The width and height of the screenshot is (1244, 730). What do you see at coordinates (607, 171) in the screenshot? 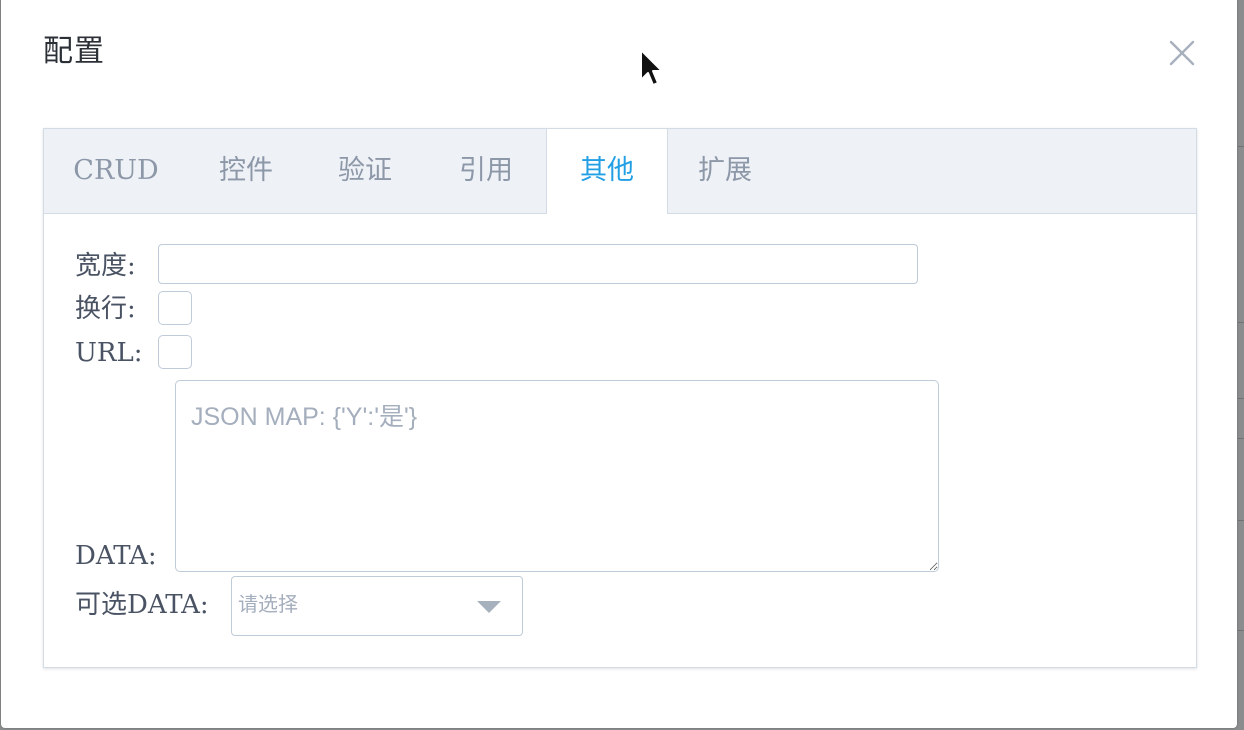
I see `tab-other: 其他` at bounding box center [607, 171].